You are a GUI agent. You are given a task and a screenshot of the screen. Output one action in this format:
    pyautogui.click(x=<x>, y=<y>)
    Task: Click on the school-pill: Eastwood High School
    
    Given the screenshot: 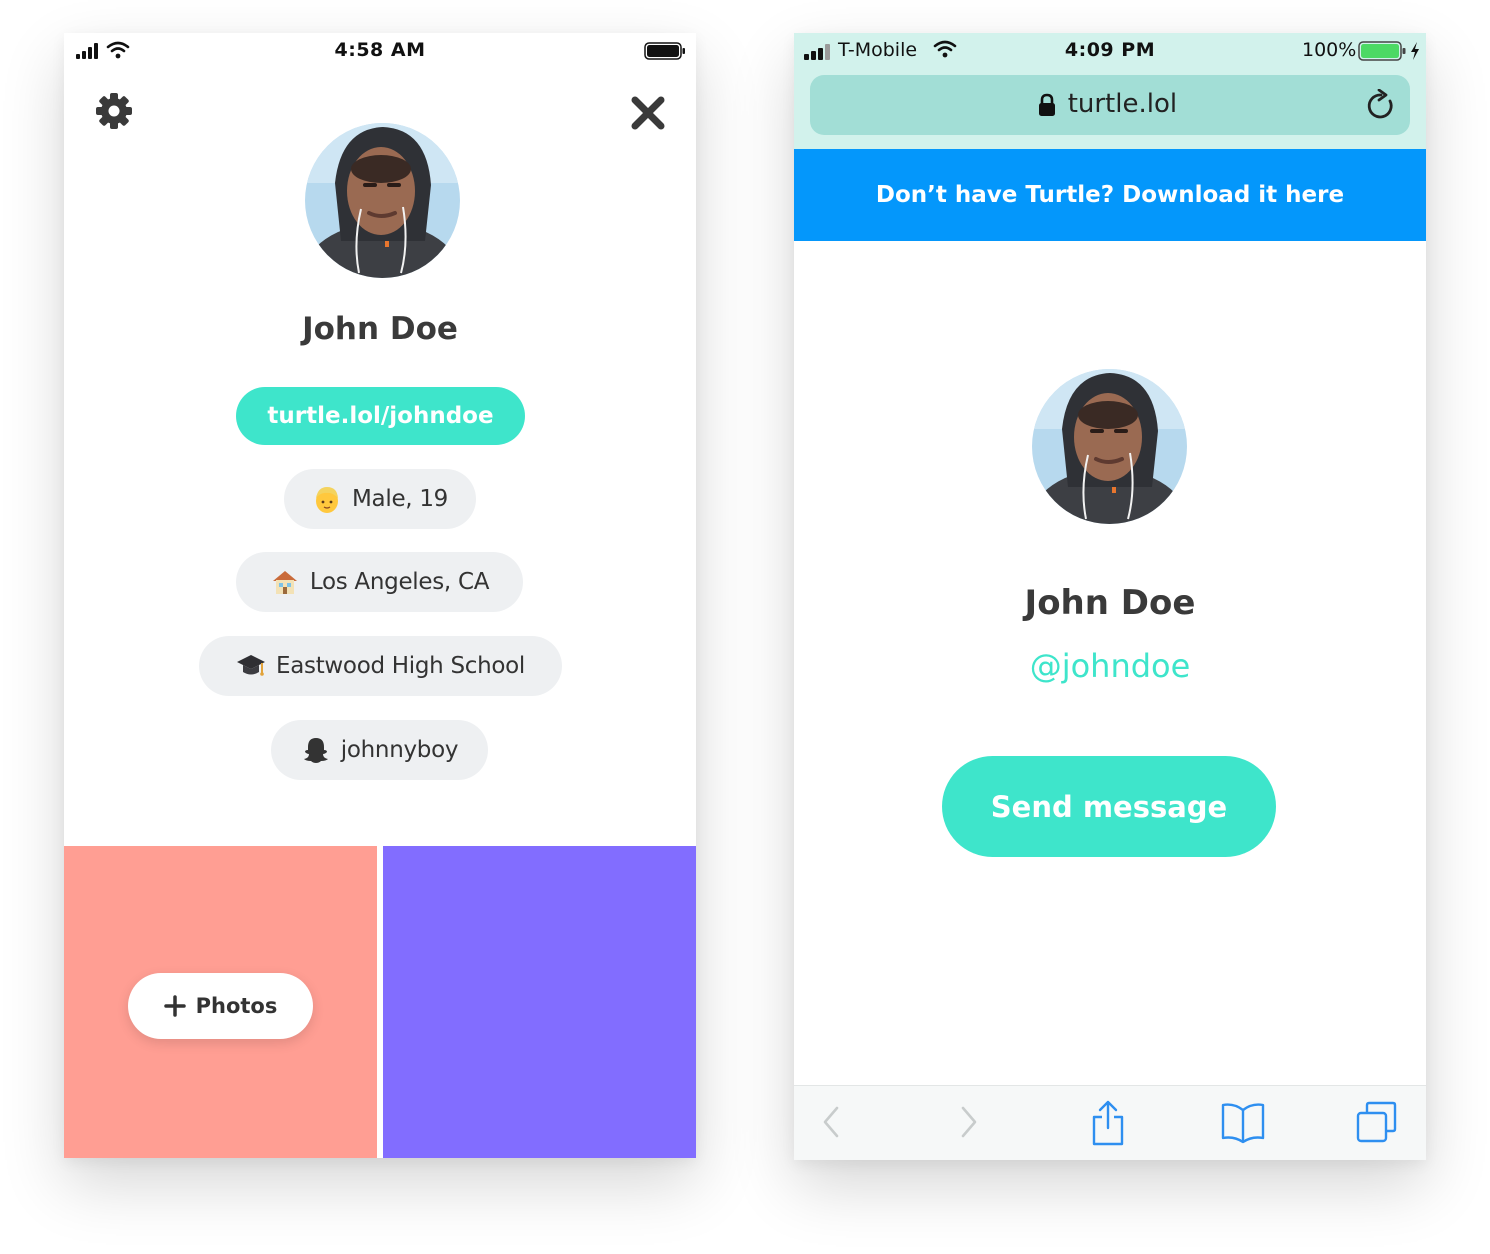 What is the action you would take?
    pyautogui.click(x=380, y=666)
    